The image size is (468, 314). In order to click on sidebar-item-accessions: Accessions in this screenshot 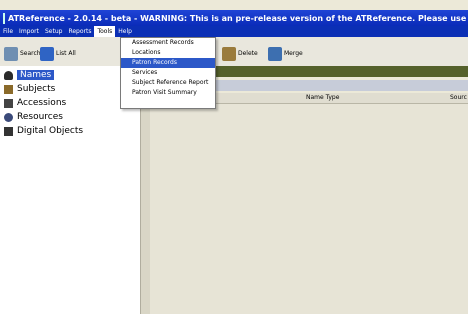, I will do `click(35, 103)`.